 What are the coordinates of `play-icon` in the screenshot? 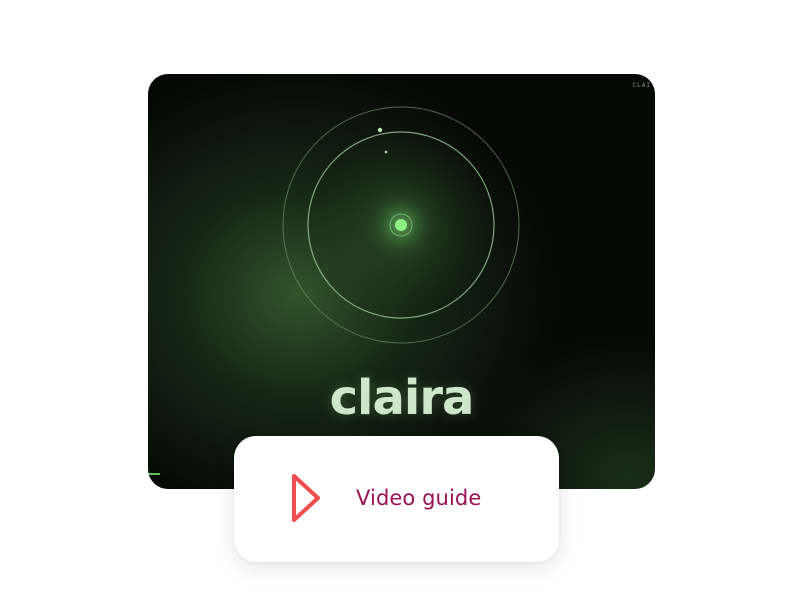 It's located at (306, 498).